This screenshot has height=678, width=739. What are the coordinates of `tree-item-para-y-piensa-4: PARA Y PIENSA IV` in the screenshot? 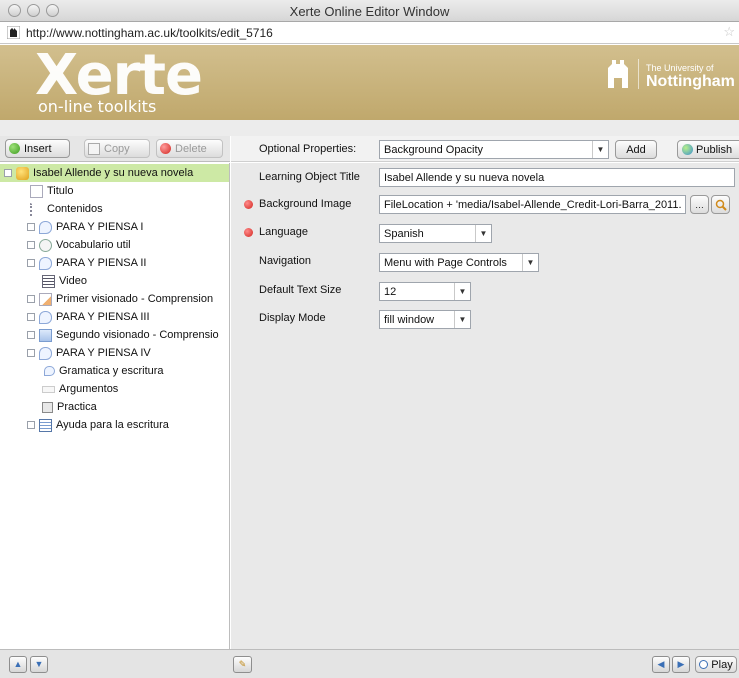 It's located at (89, 353).